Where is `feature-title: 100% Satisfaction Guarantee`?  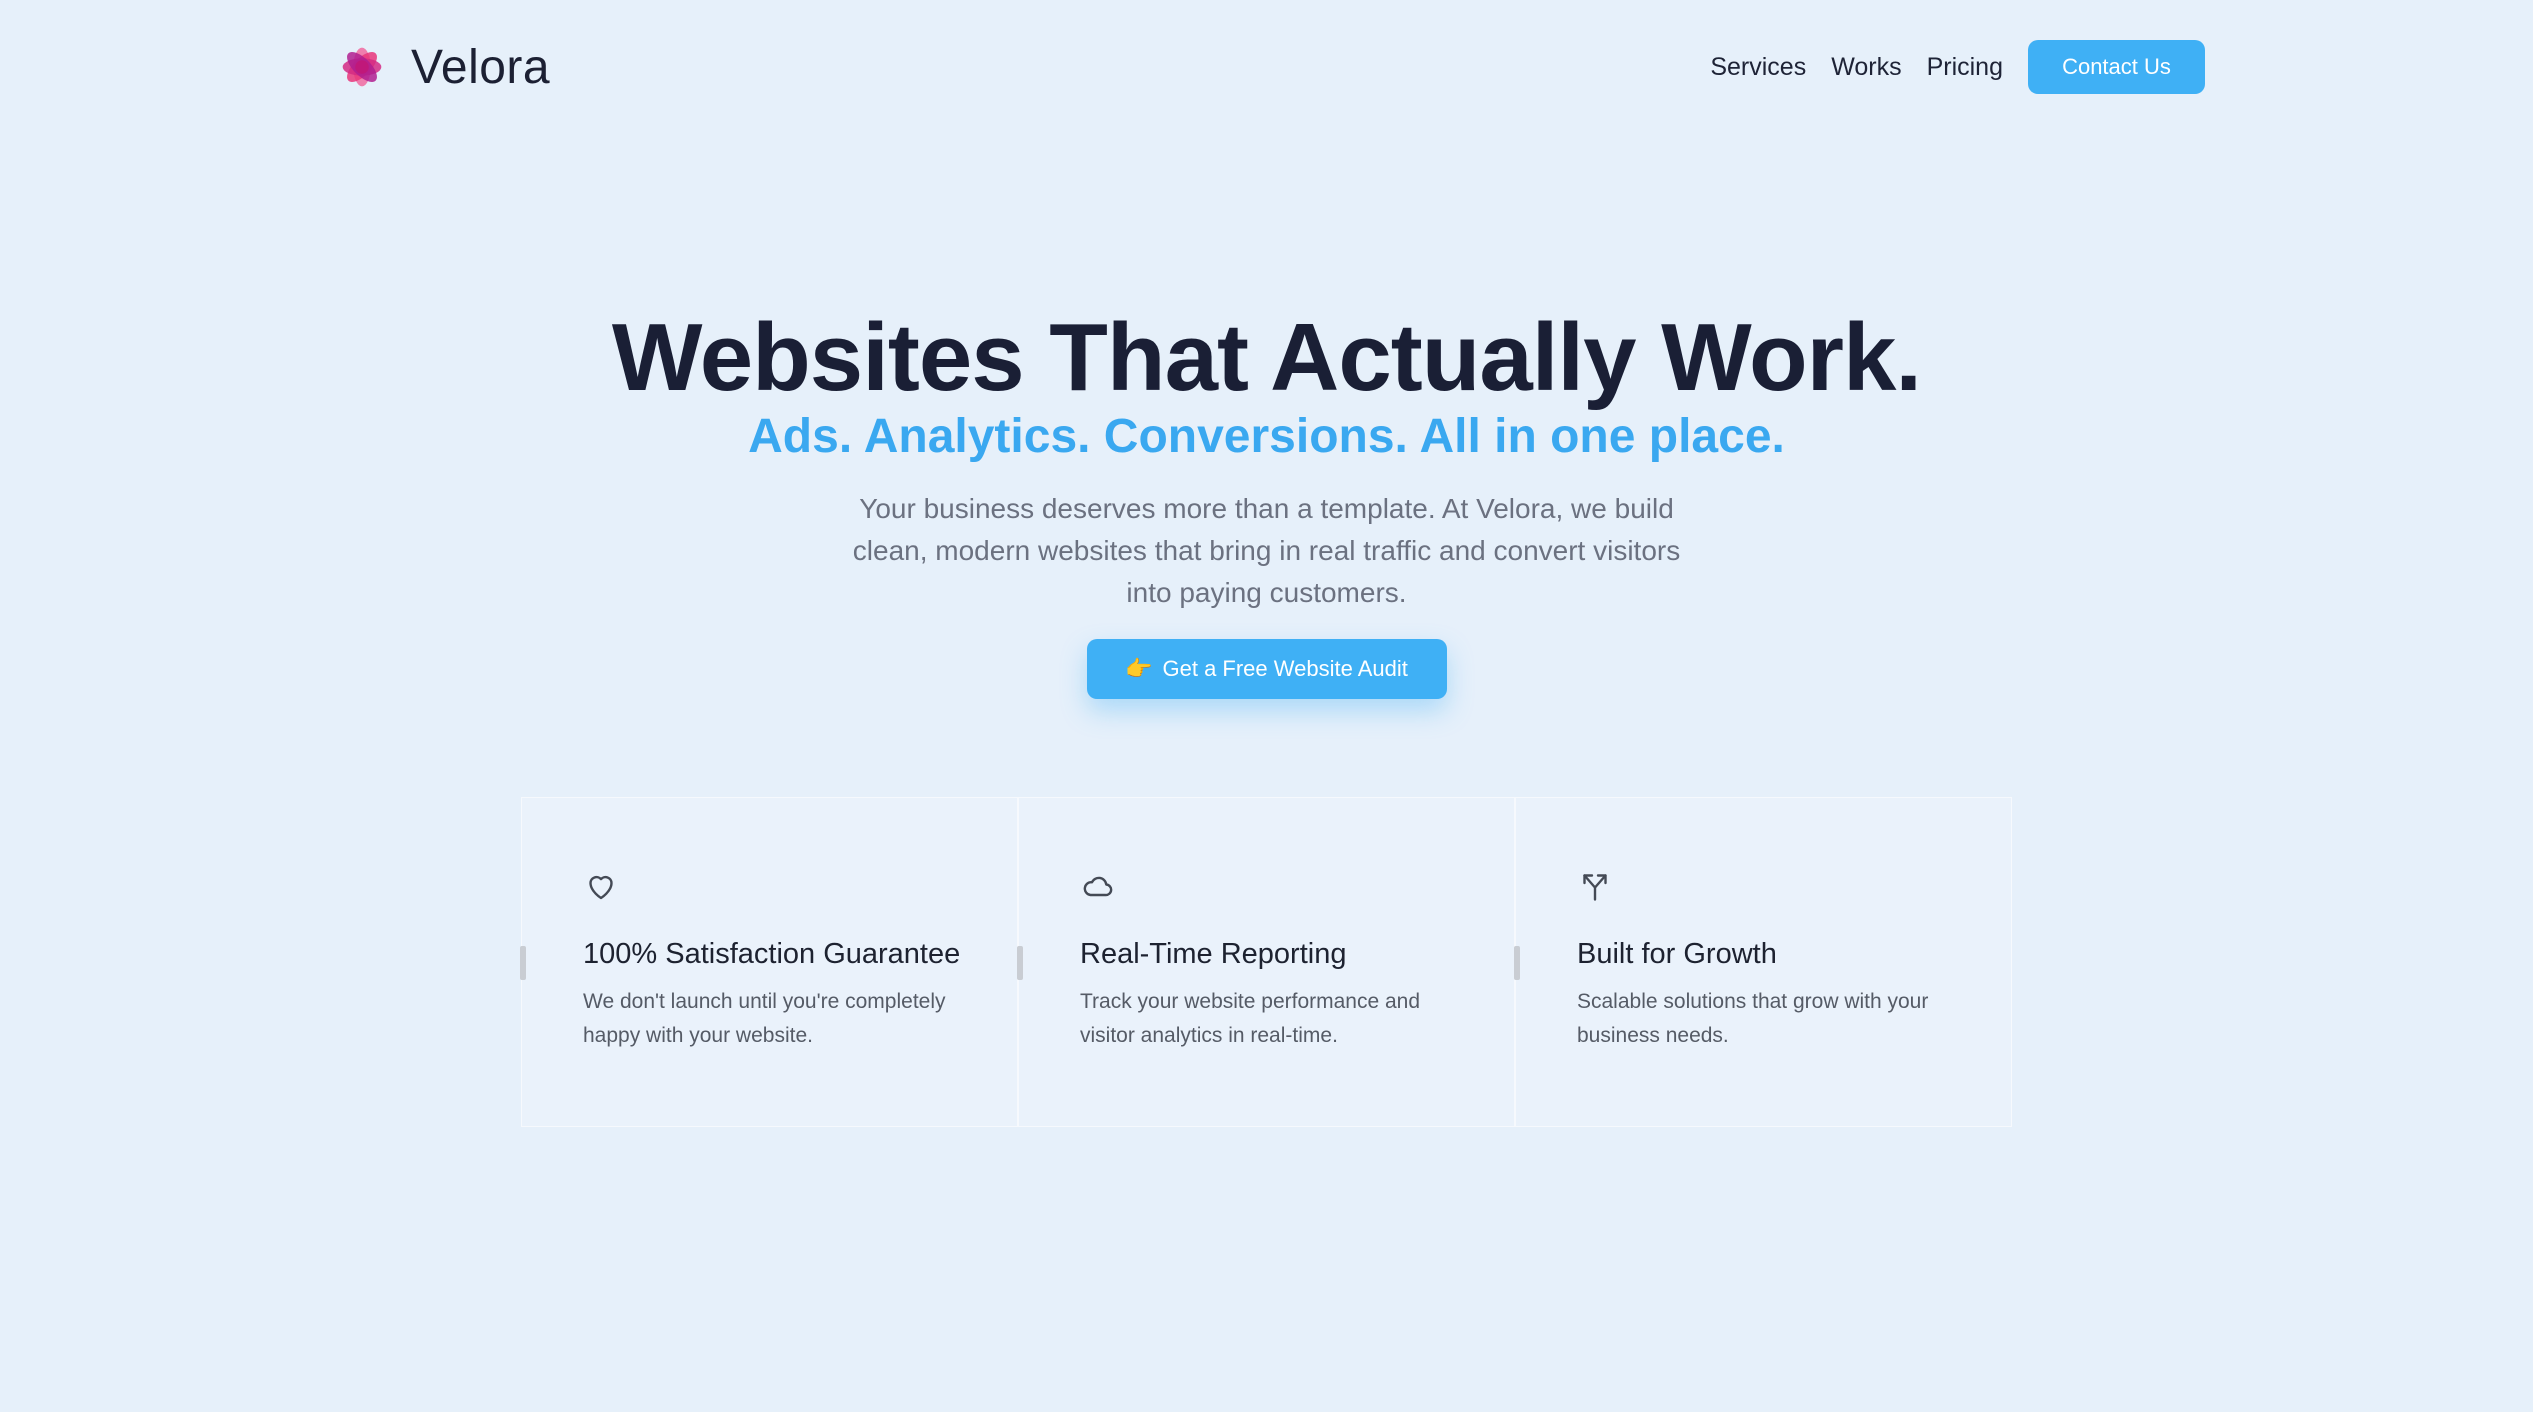 feature-title: 100% Satisfaction Guarantee is located at coordinates (772, 954).